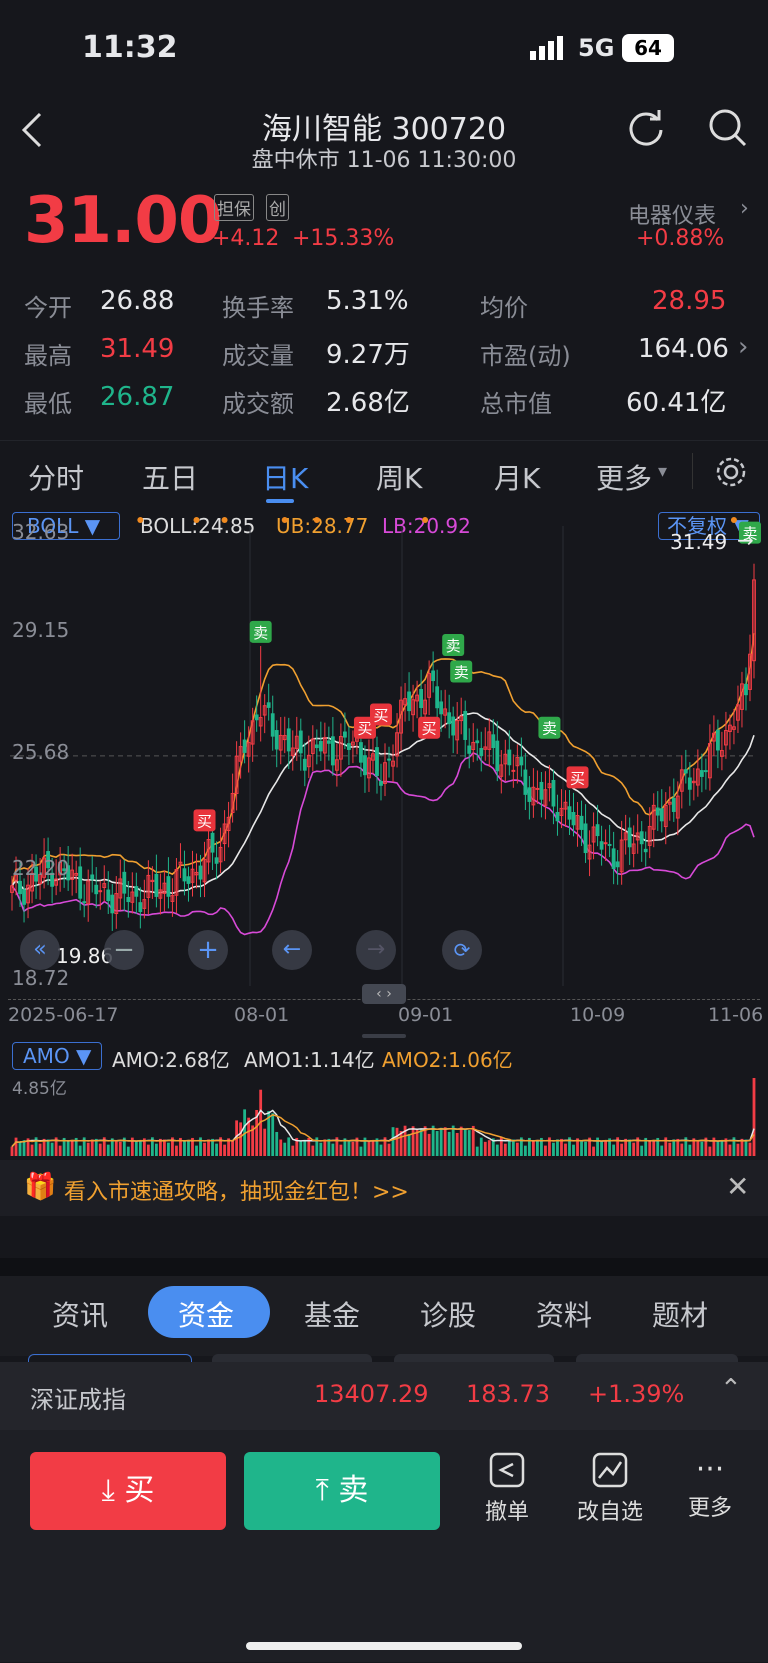  Describe the element at coordinates (277, 207) in the screenshot. I see `gem-badge: 创` at that location.